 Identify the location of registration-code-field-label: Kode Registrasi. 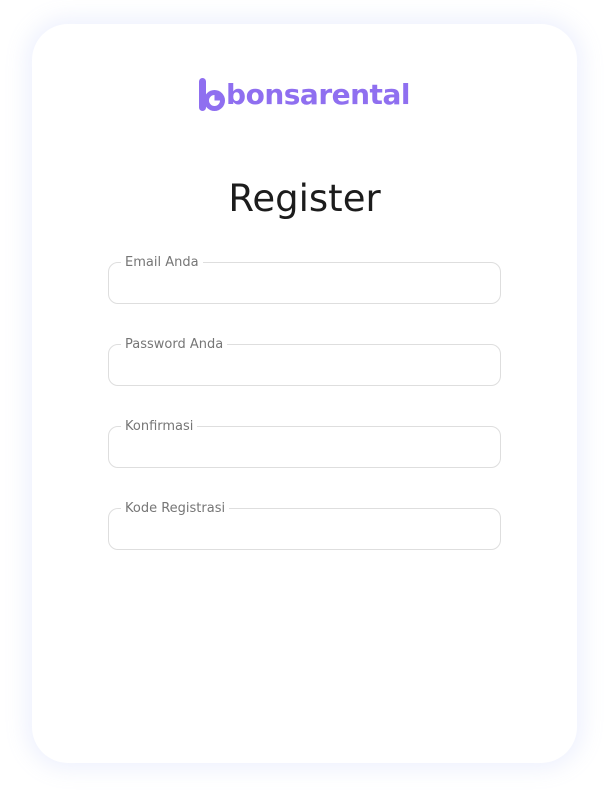
(175, 508).